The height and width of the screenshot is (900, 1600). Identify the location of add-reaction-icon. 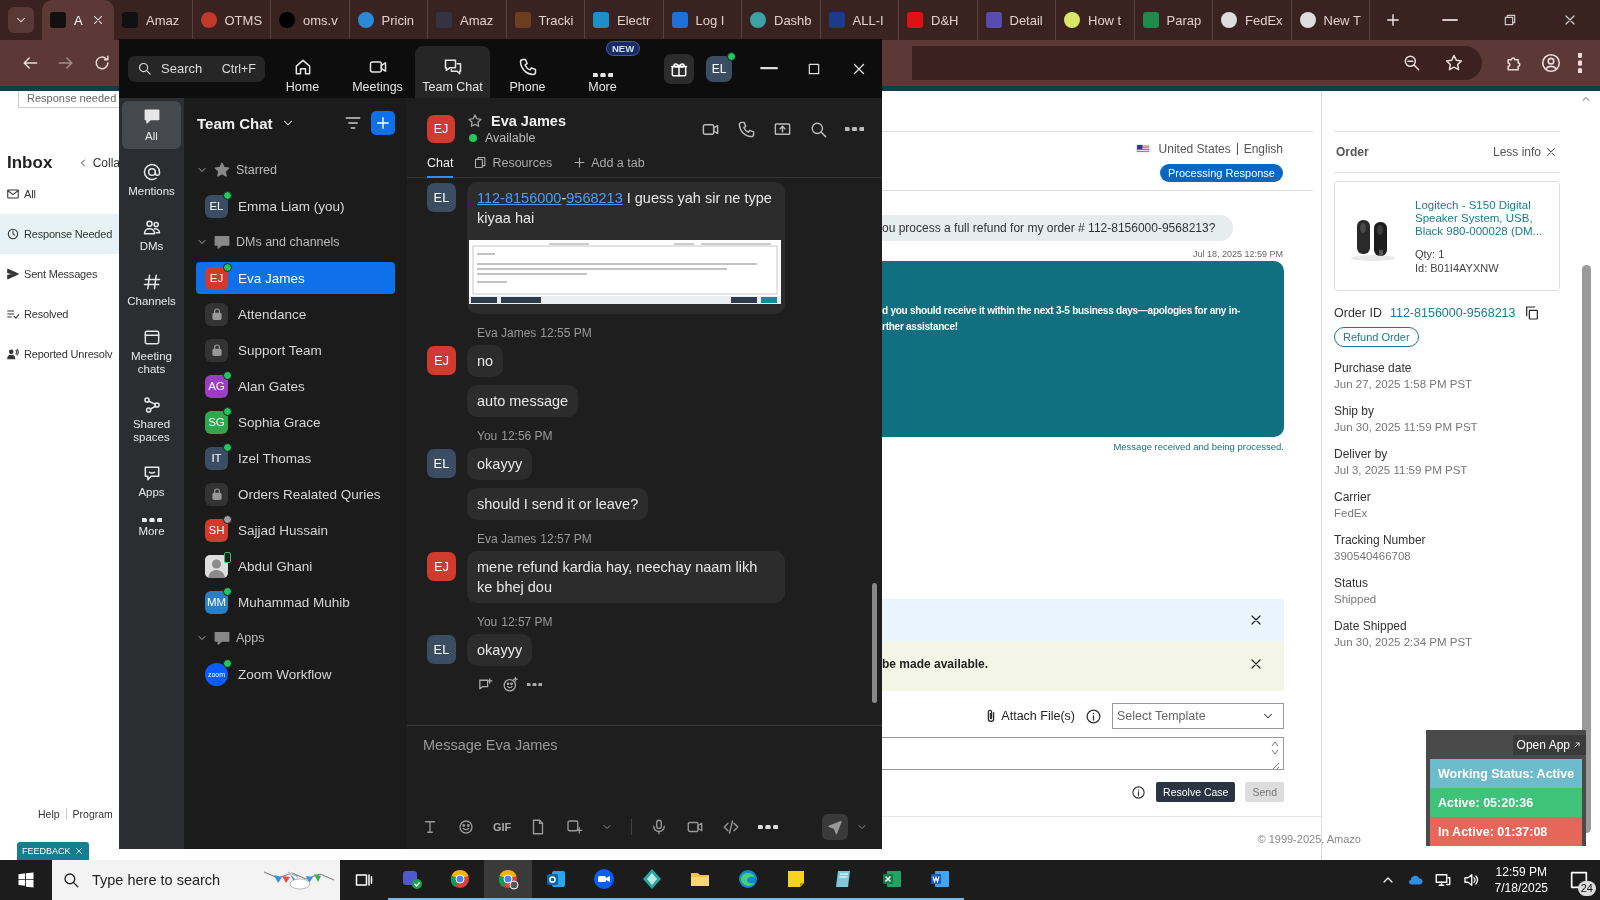
(510, 684).